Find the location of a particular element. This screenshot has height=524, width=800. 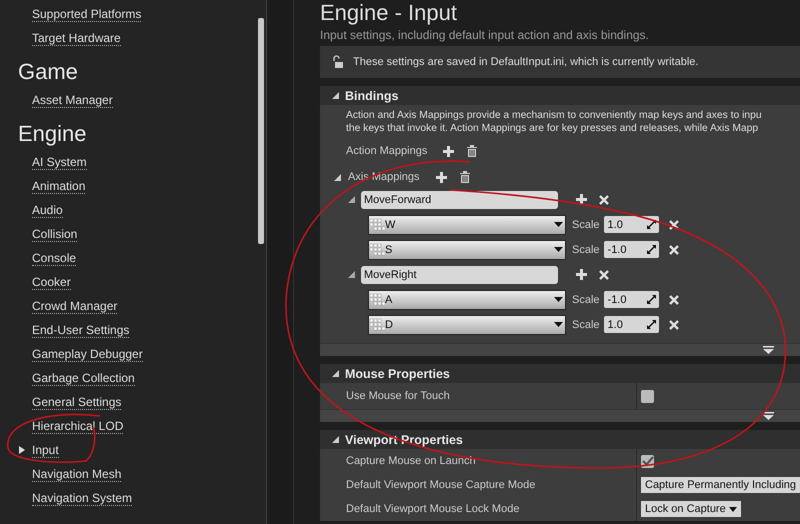

page-title: Engine - Input is located at coordinates (389, 13).